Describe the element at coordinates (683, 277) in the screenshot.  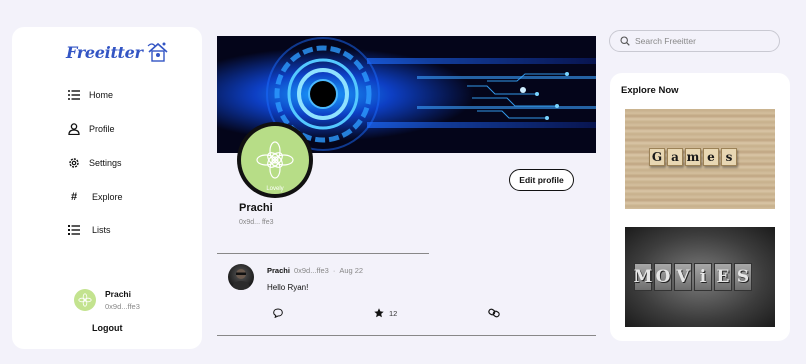
I see `movies-letter: V` at that location.